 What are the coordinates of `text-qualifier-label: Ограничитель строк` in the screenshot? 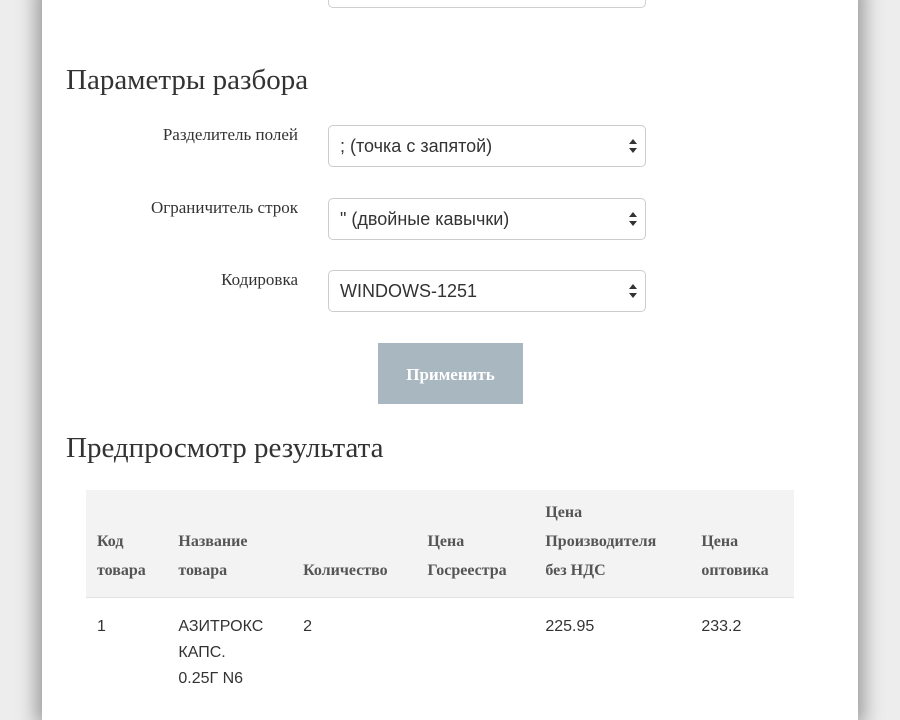 It's located at (224, 207).